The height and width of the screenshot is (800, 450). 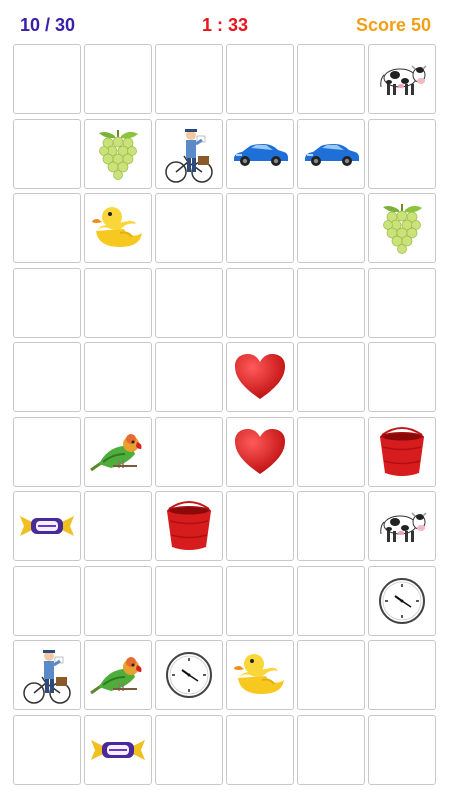 I want to click on score-label: Score 50, so click(x=393, y=25).